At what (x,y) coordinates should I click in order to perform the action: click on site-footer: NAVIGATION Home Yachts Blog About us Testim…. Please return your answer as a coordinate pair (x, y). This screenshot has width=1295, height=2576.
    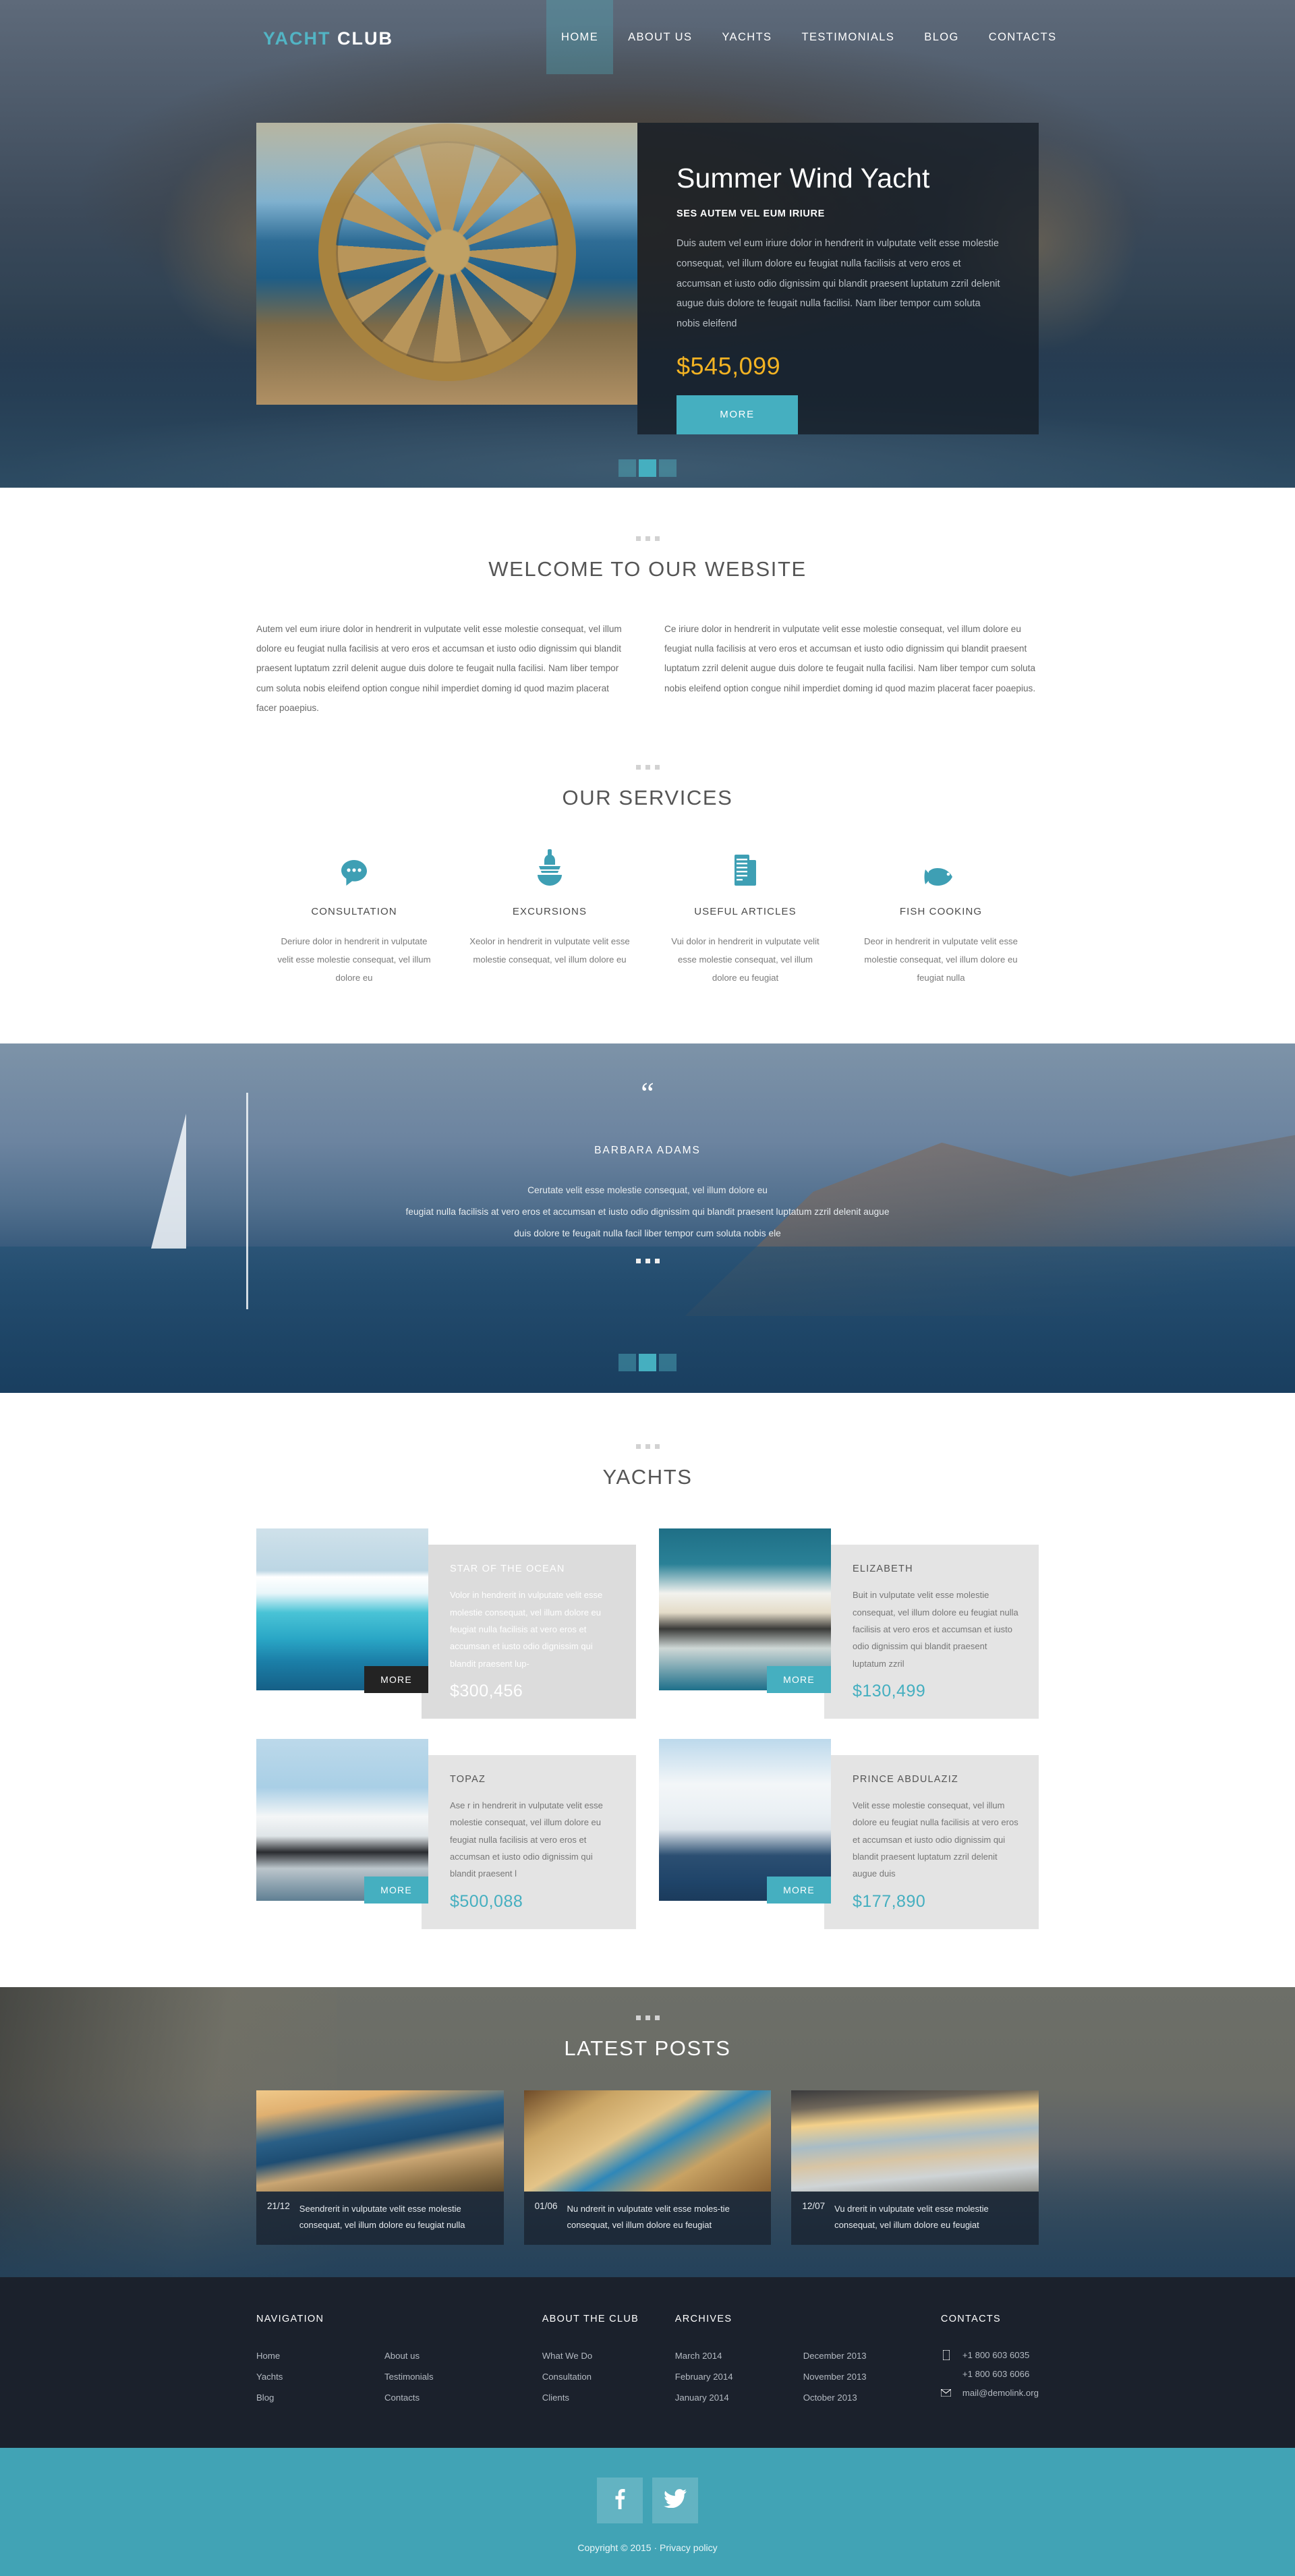
    Looking at the image, I should click on (647, 2362).